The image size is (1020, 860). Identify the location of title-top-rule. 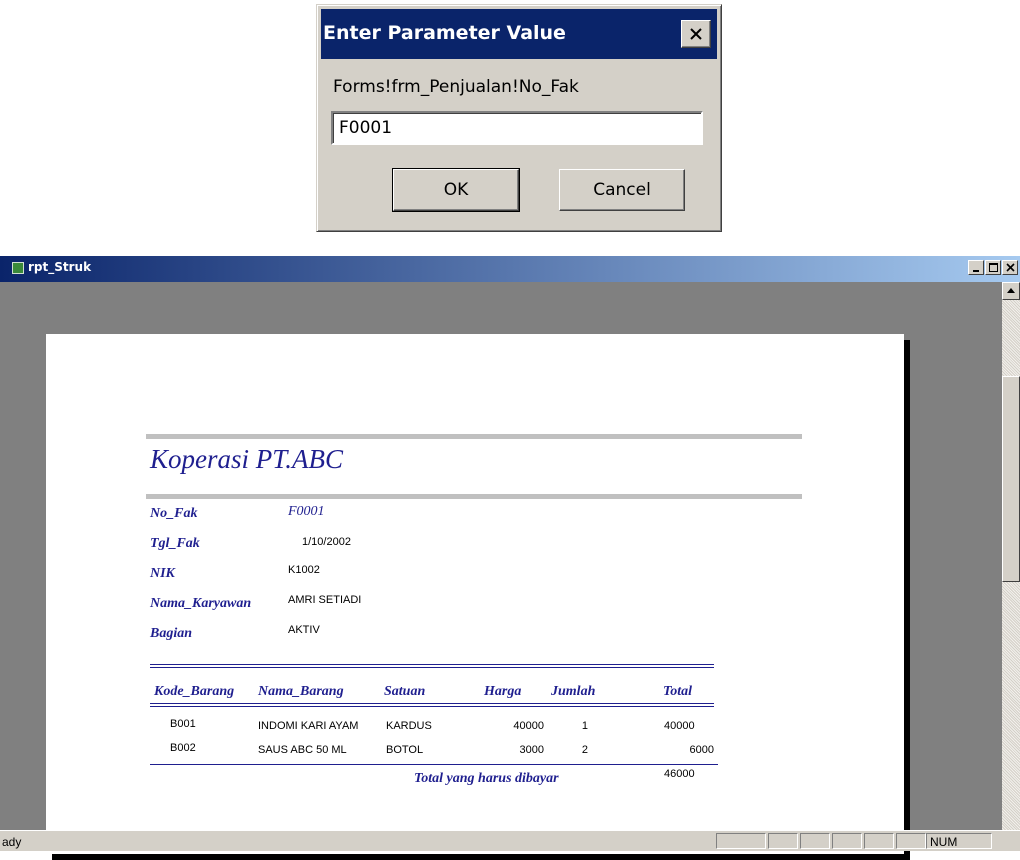
(474, 436).